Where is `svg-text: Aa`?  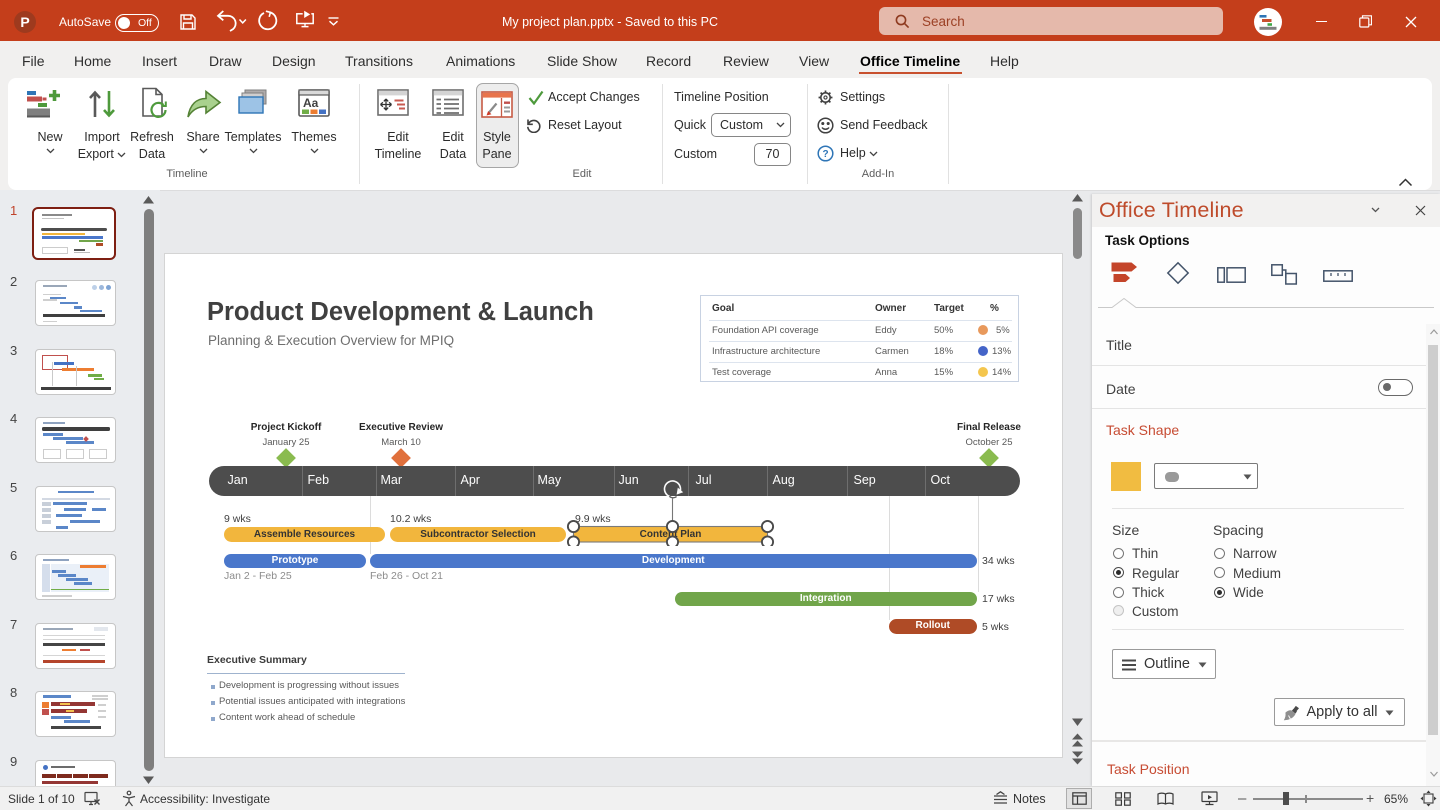 svg-text: Aa is located at coordinates (311, 103).